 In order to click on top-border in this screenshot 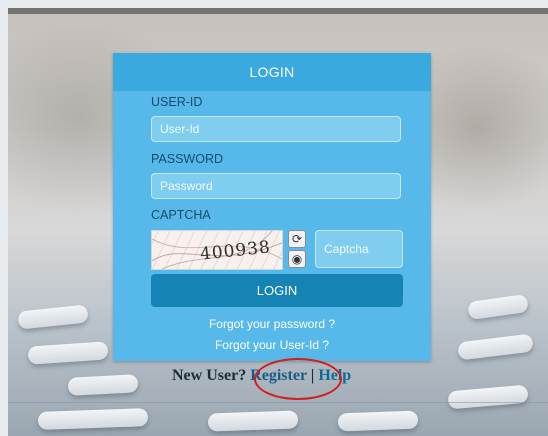, I will do `click(278, 11)`.